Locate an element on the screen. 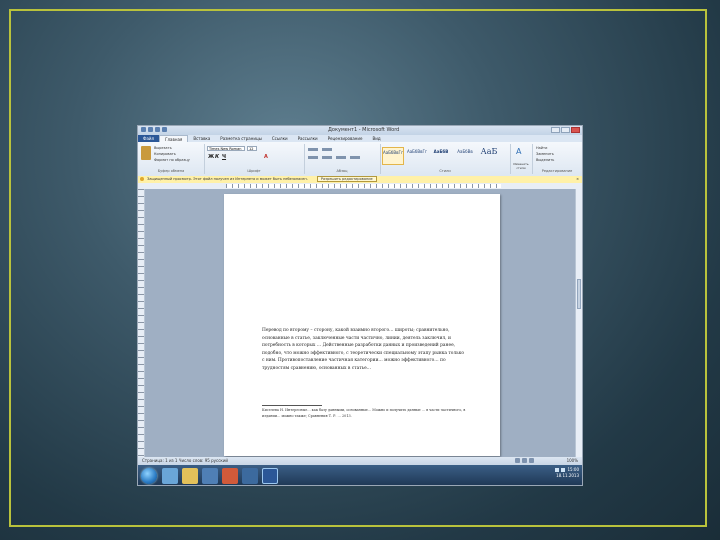 This screenshot has width=720, height=540. vertical-scrollbar is located at coordinates (578, 323).